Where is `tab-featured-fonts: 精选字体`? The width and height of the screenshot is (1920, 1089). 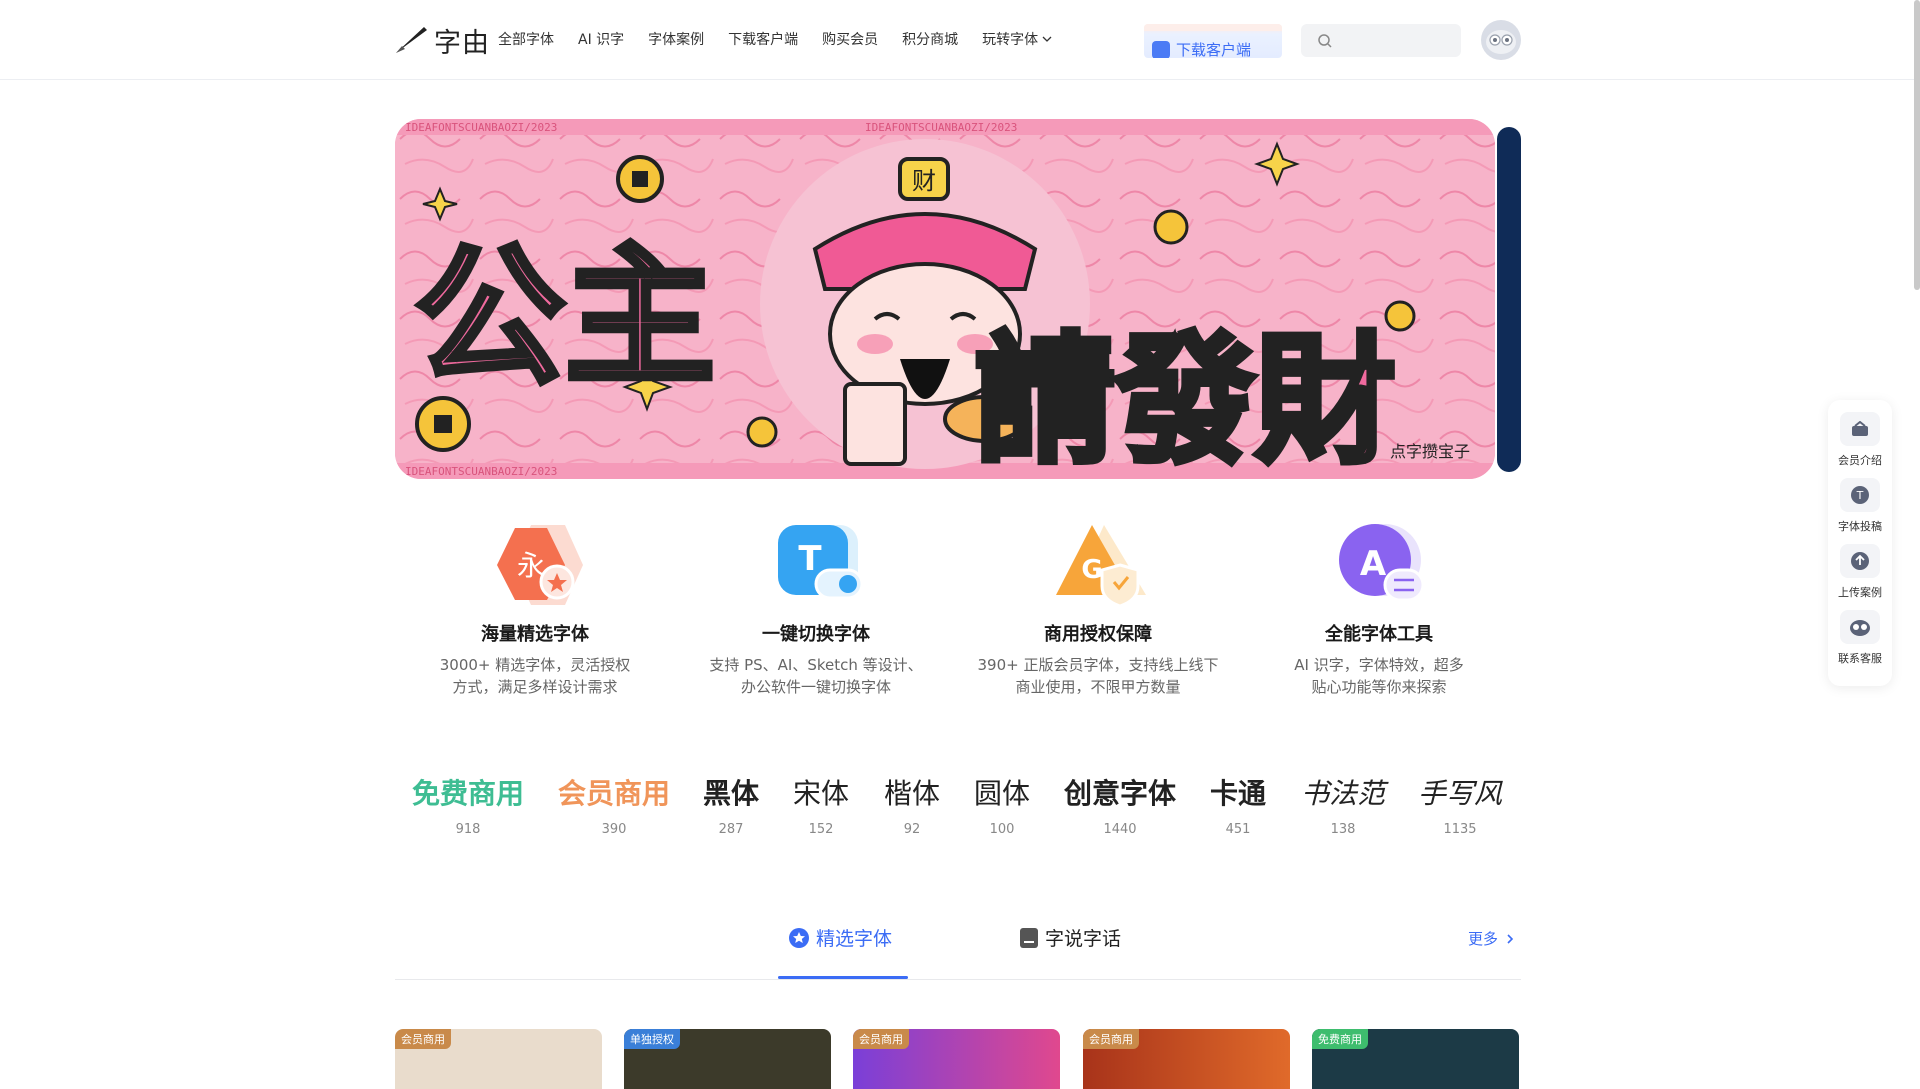 tab-featured-fonts: 精选字体 is located at coordinates (840, 937).